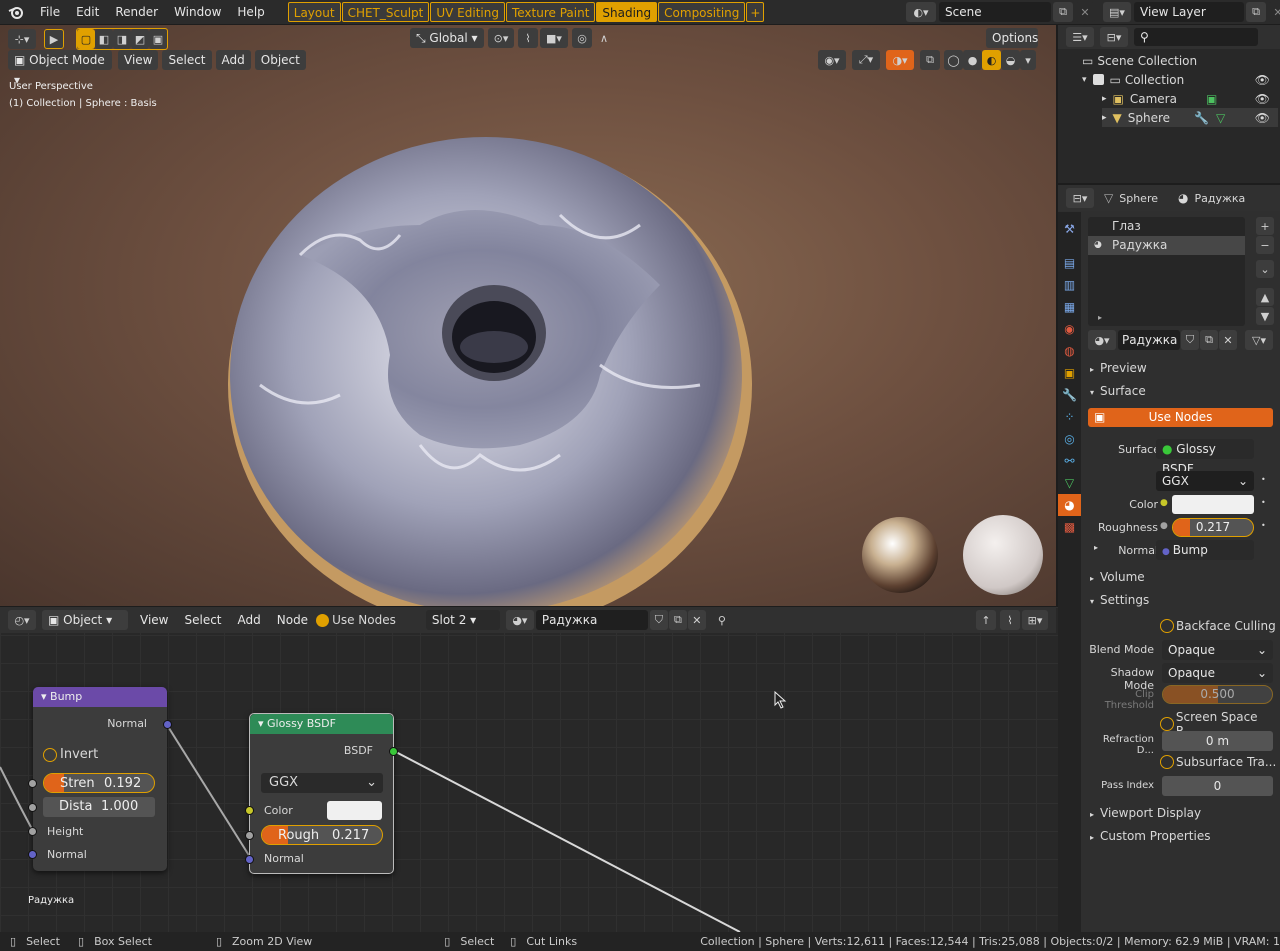  What do you see at coordinates (322, 783) in the screenshot?
I see `distribution-dropdown: GGX ⌄` at bounding box center [322, 783].